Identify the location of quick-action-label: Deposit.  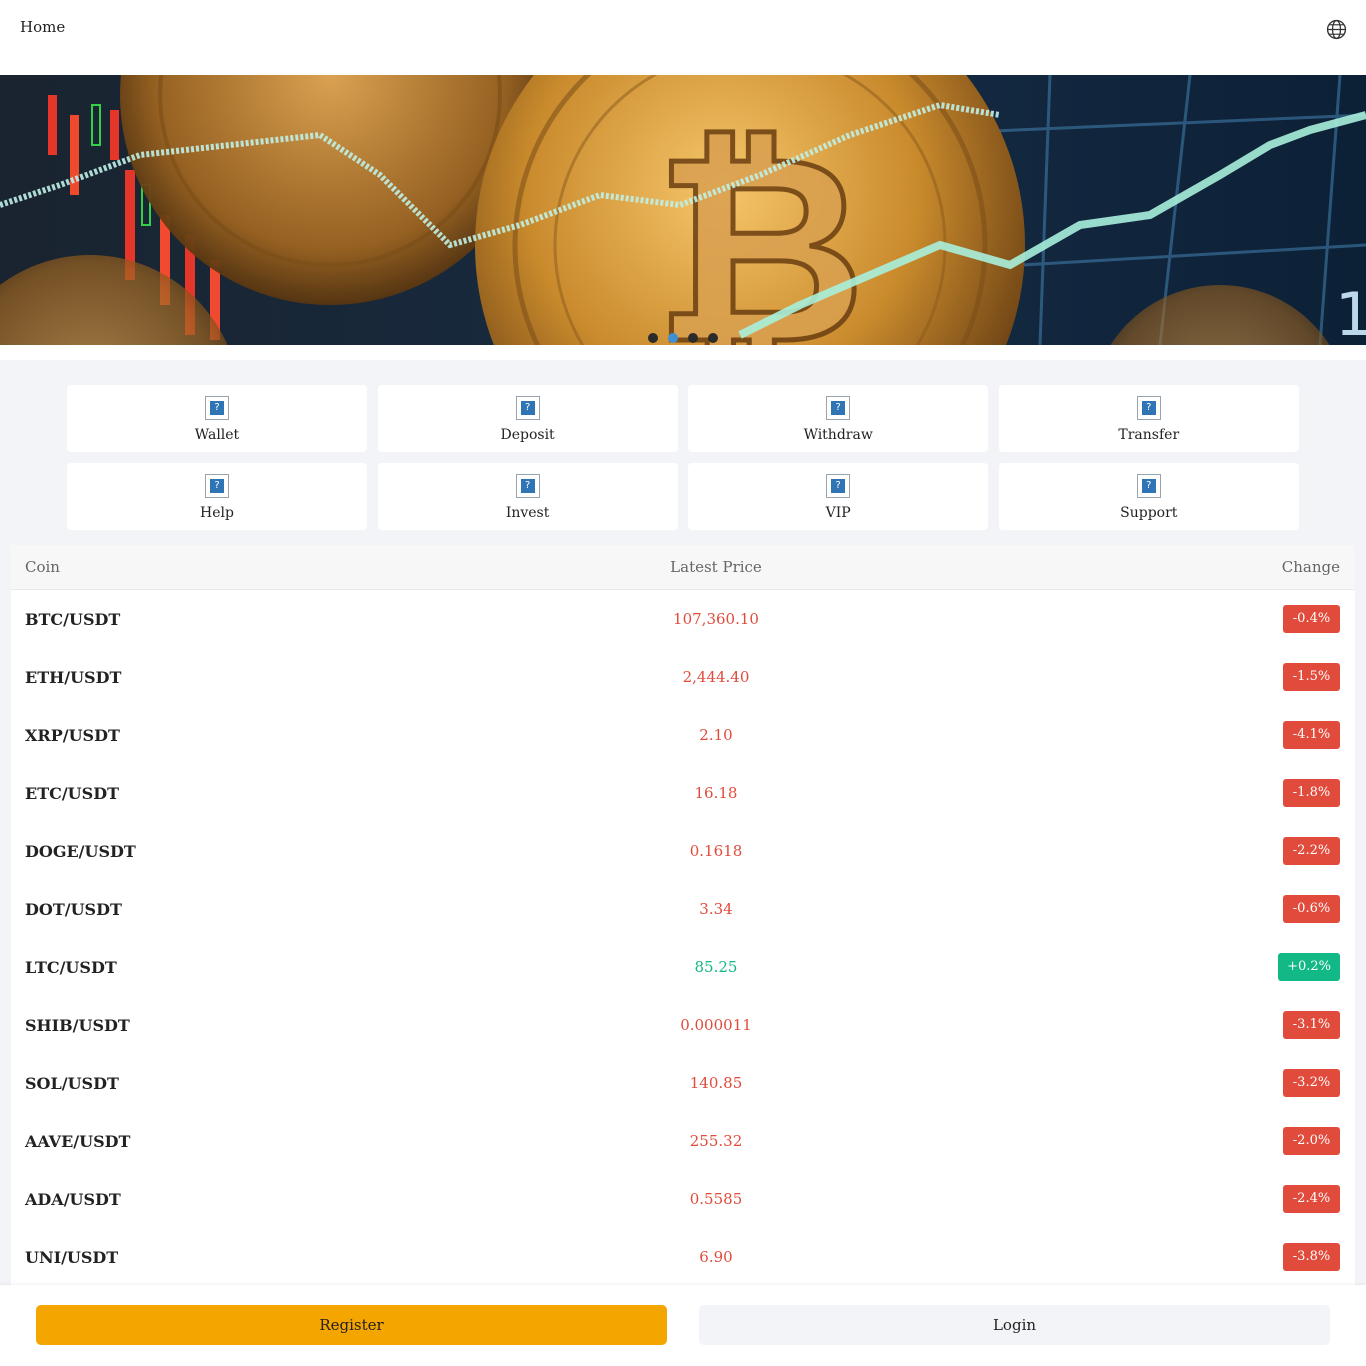
(527, 435).